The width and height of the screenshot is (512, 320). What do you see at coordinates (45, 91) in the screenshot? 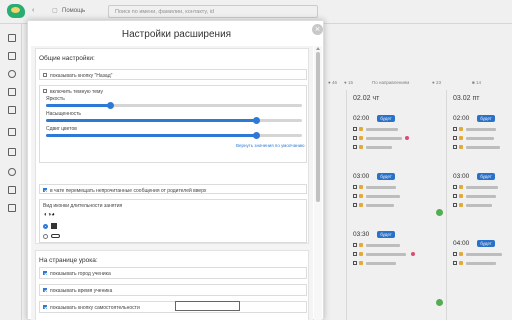
I see `dark-theme-checkbox` at bounding box center [45, 91].